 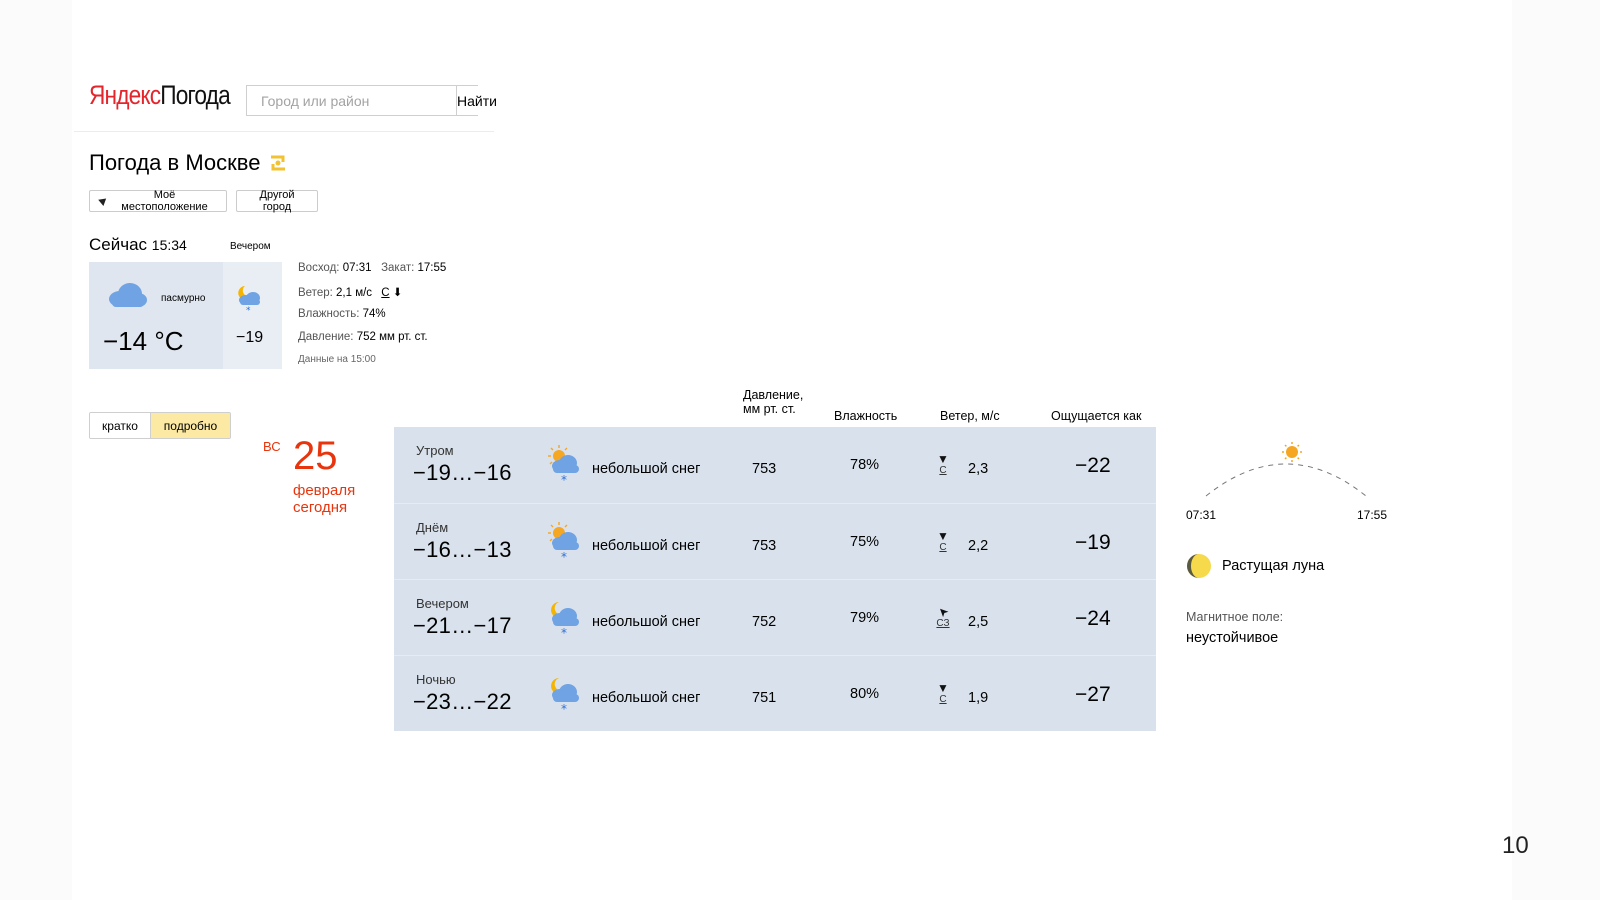 I want to click on other-city-button: Другой город, so click(x=277, y=201).